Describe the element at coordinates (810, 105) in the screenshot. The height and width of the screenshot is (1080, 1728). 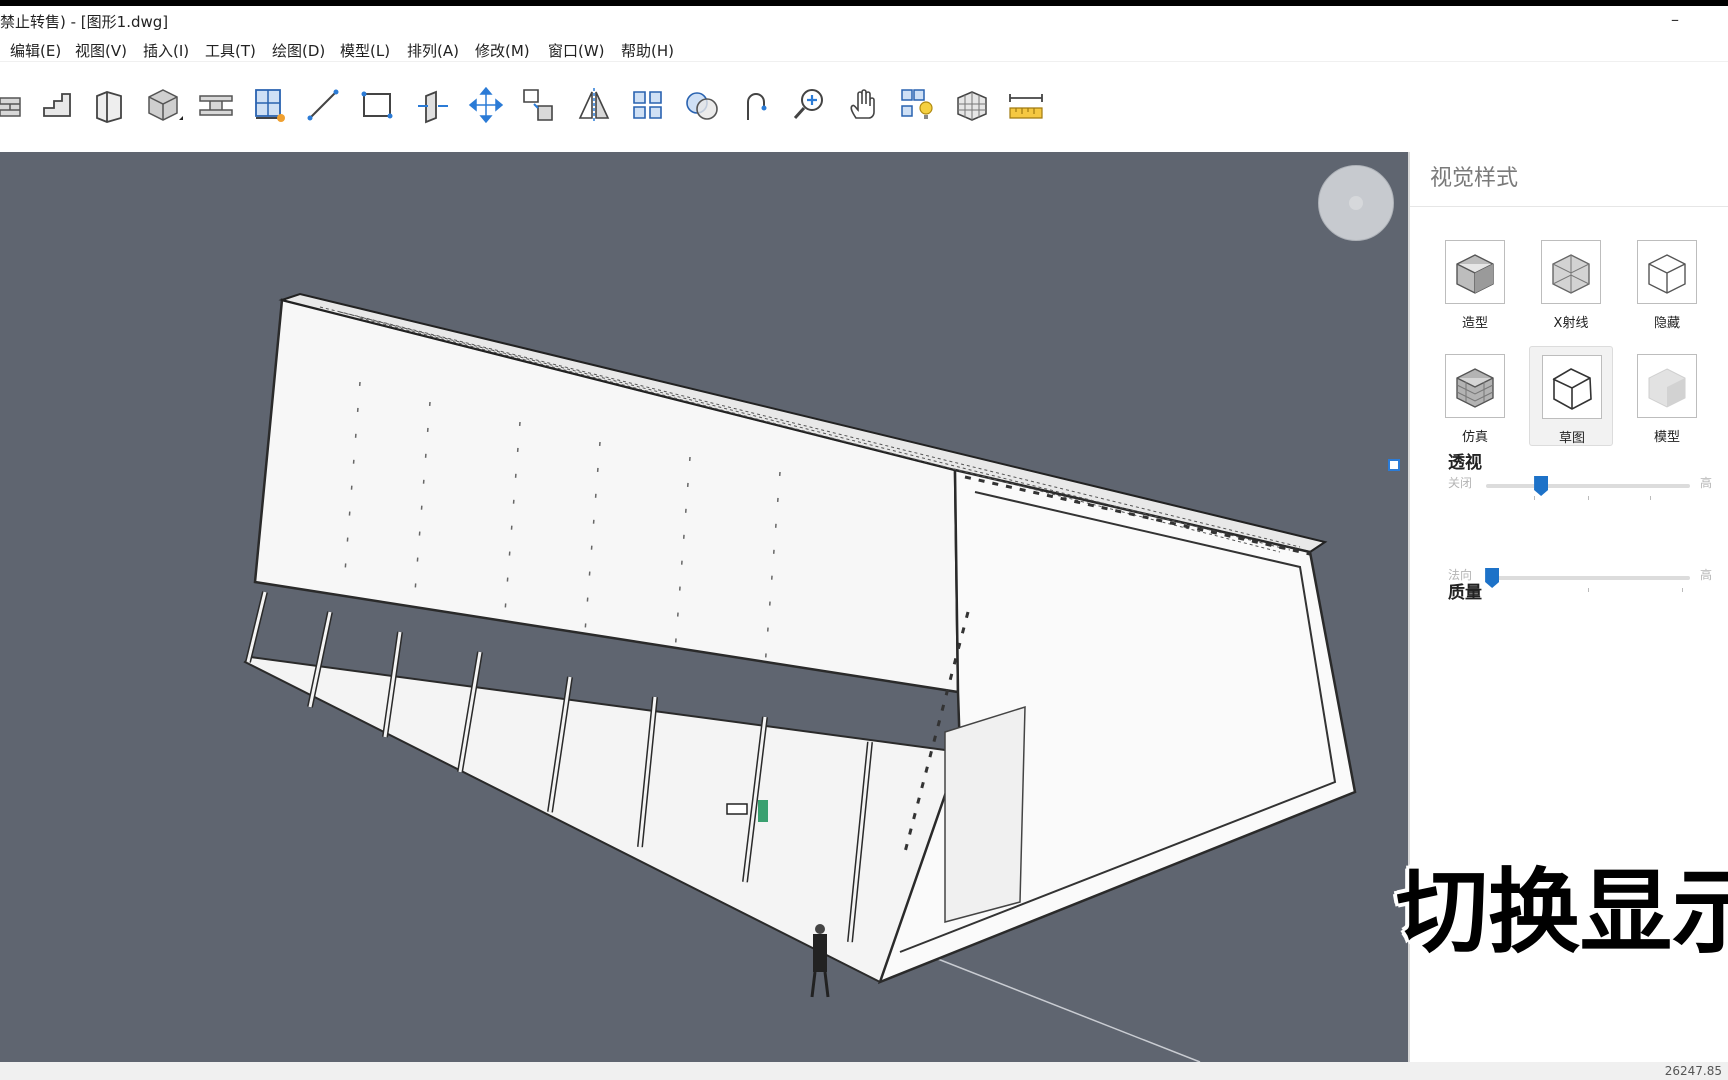
I see `zoom-tool-icon` at that location.